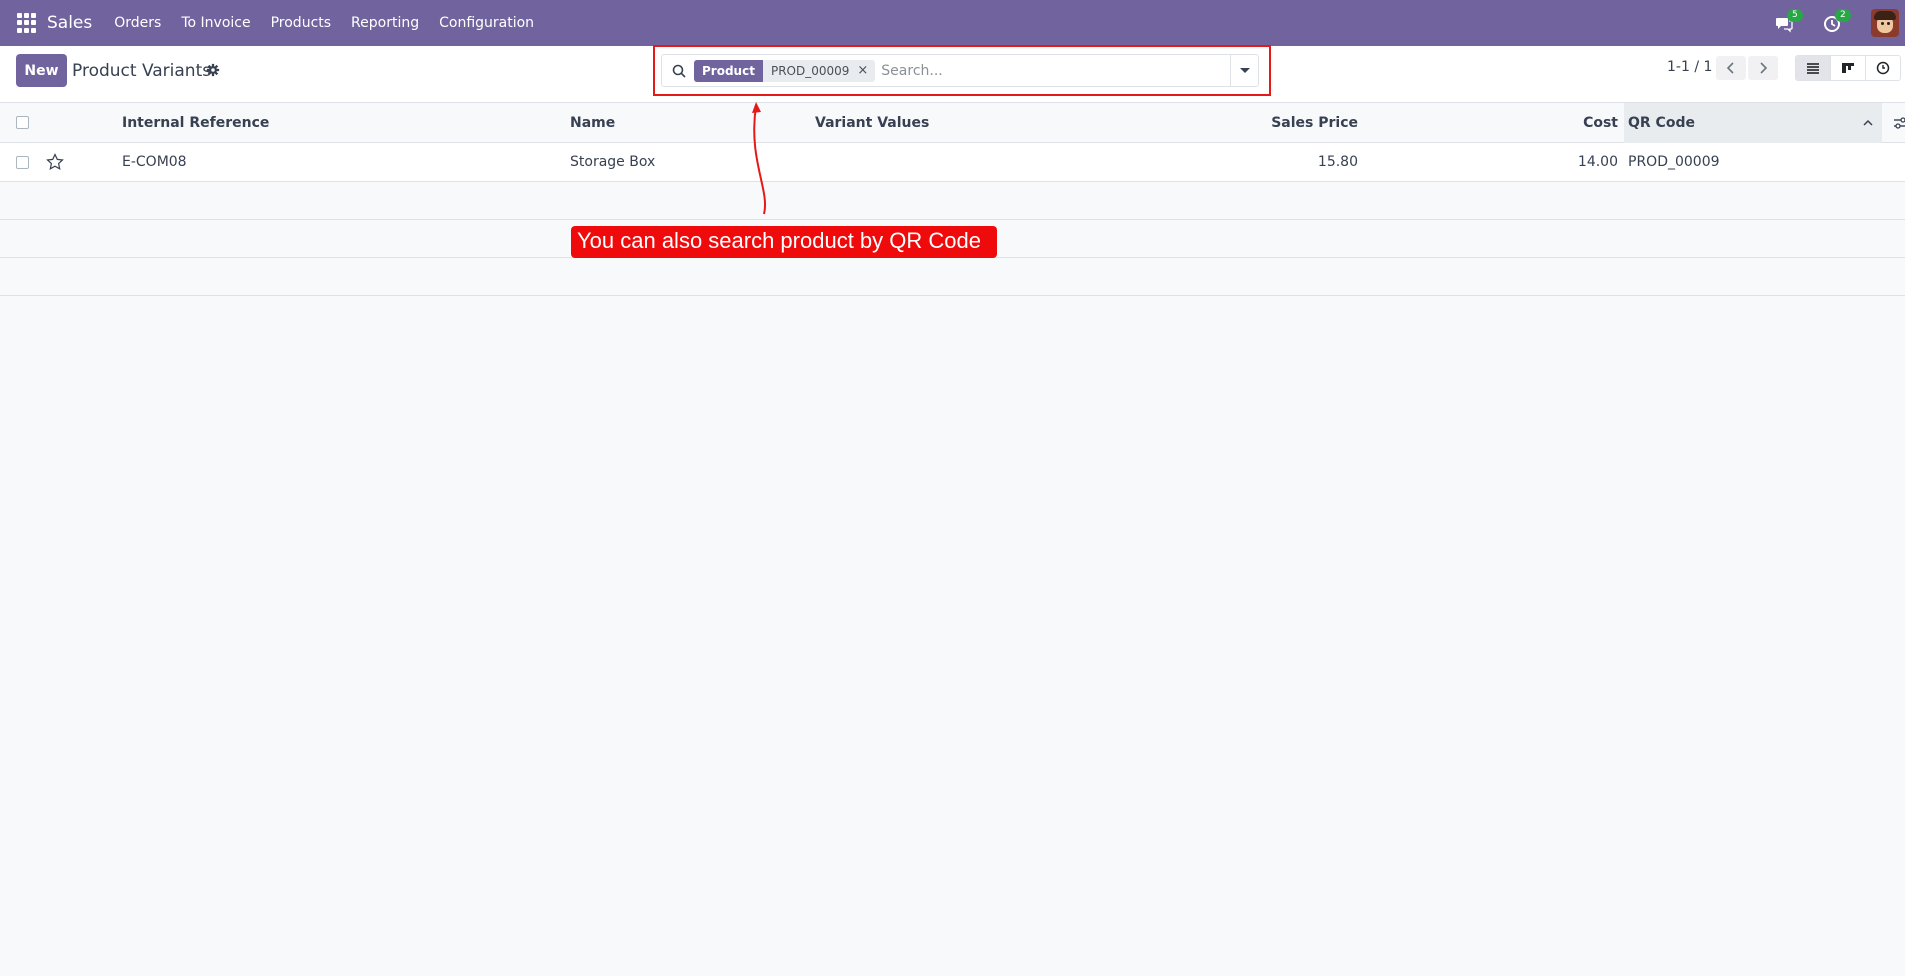 The image size is (1905, 976). I want to click on systray: 5 2, so click(1840, 23).